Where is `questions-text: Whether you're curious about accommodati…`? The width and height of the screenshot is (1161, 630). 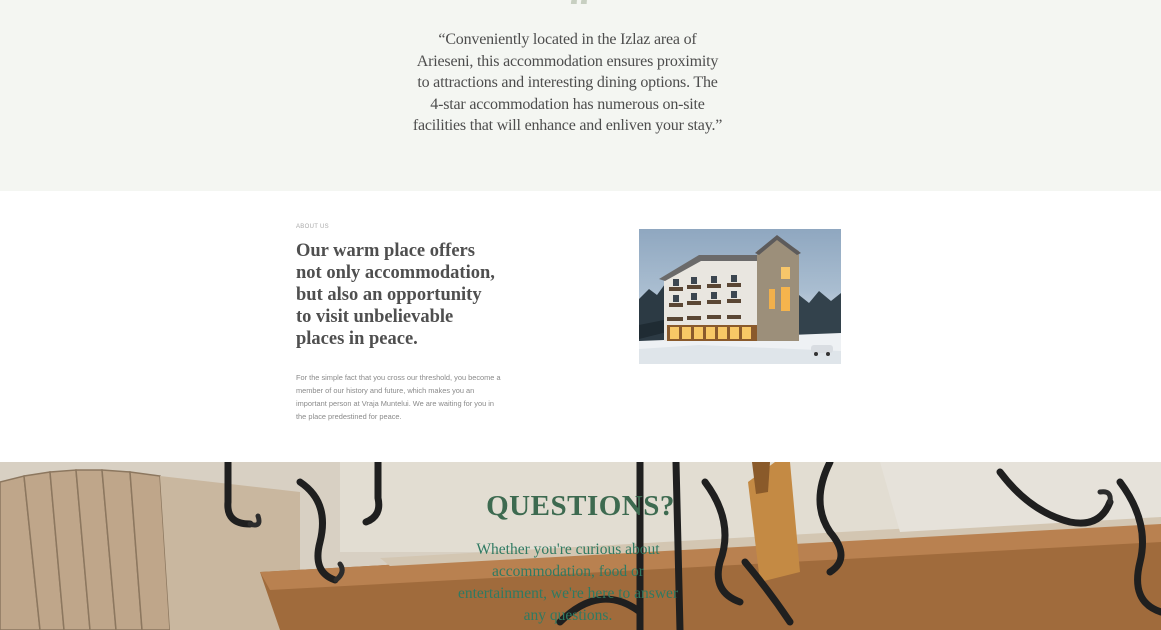 questions-text: Whether you're curious about accommodati… is located at coordinates (568, 582).